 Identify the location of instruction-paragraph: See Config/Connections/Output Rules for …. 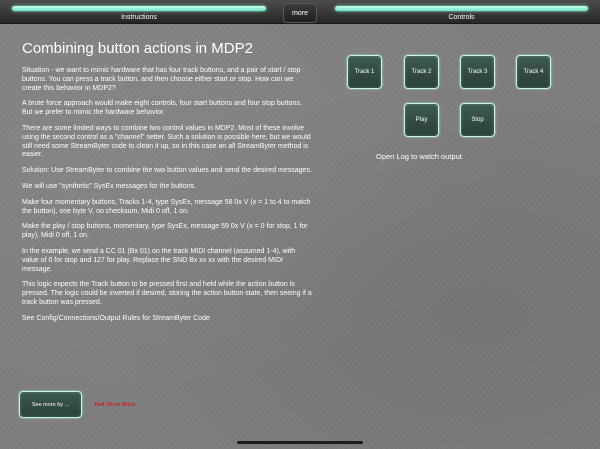
(116, 318).